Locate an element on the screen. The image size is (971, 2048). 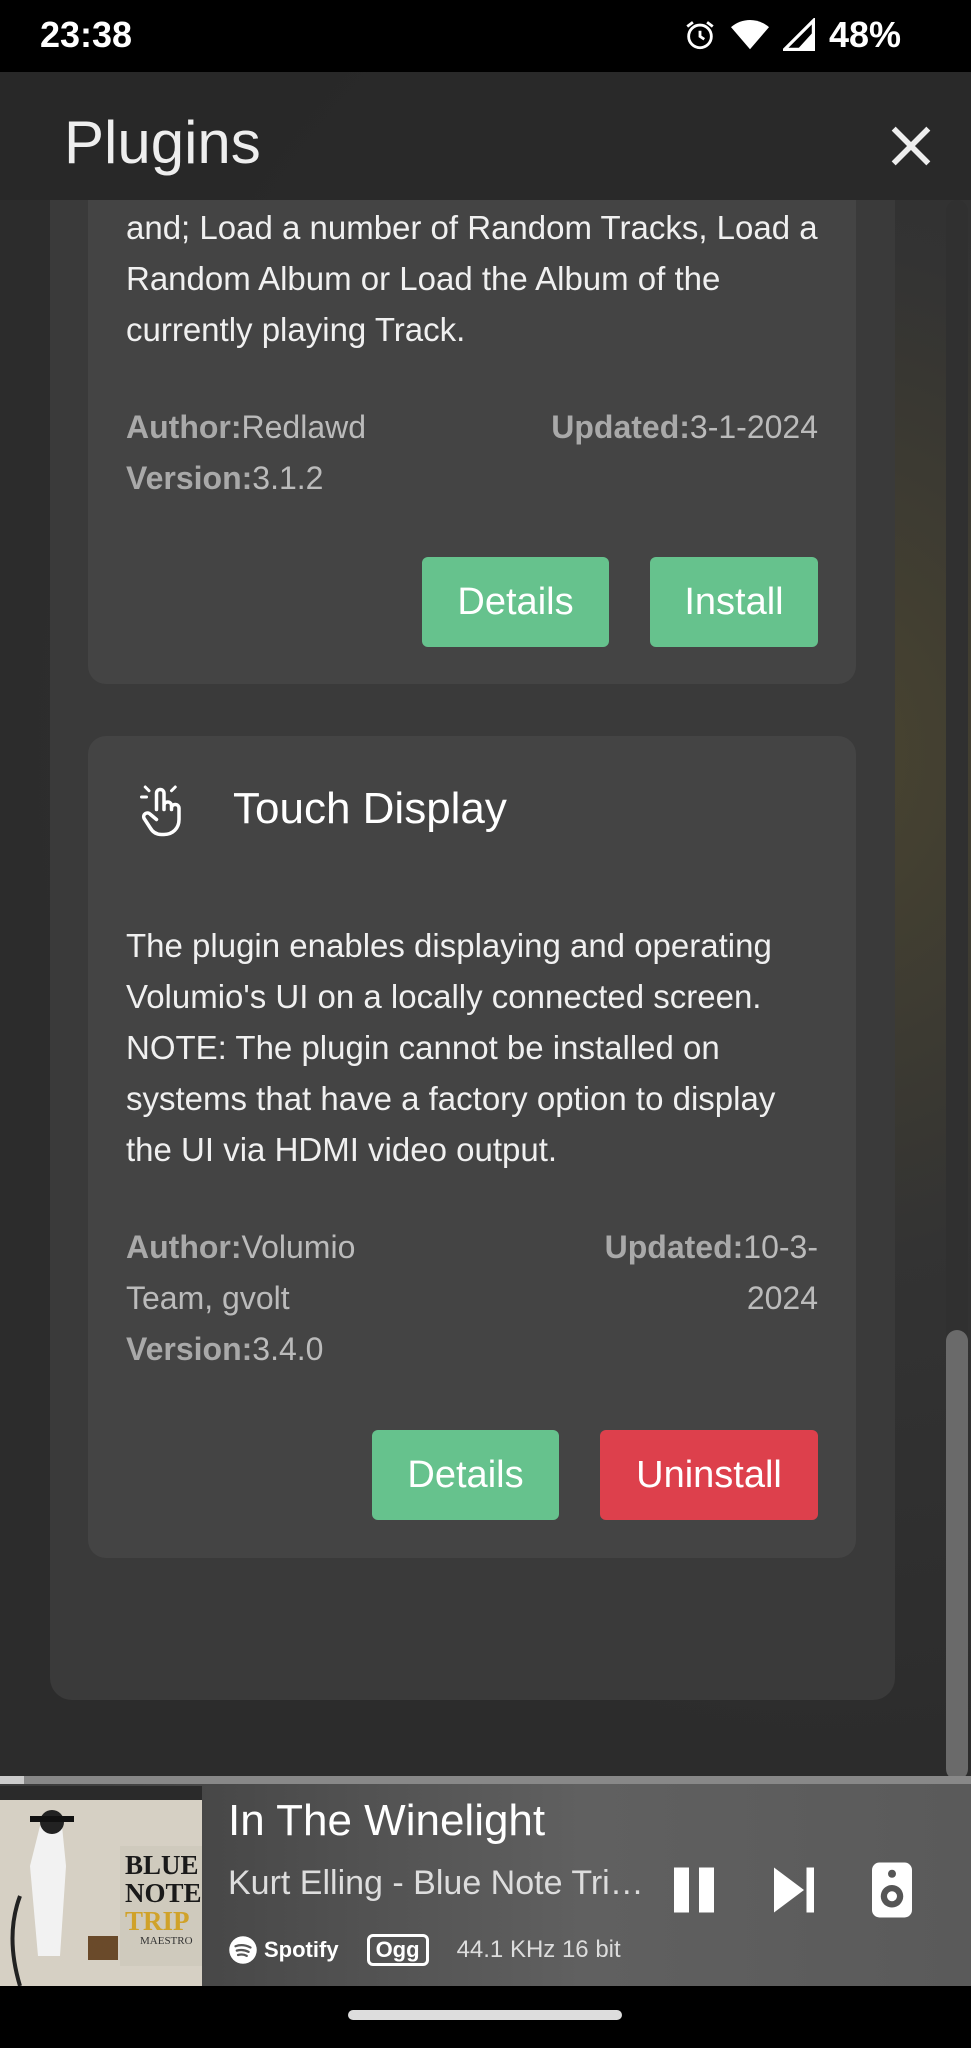
pause-icon is located at coordinates (694, 1890).